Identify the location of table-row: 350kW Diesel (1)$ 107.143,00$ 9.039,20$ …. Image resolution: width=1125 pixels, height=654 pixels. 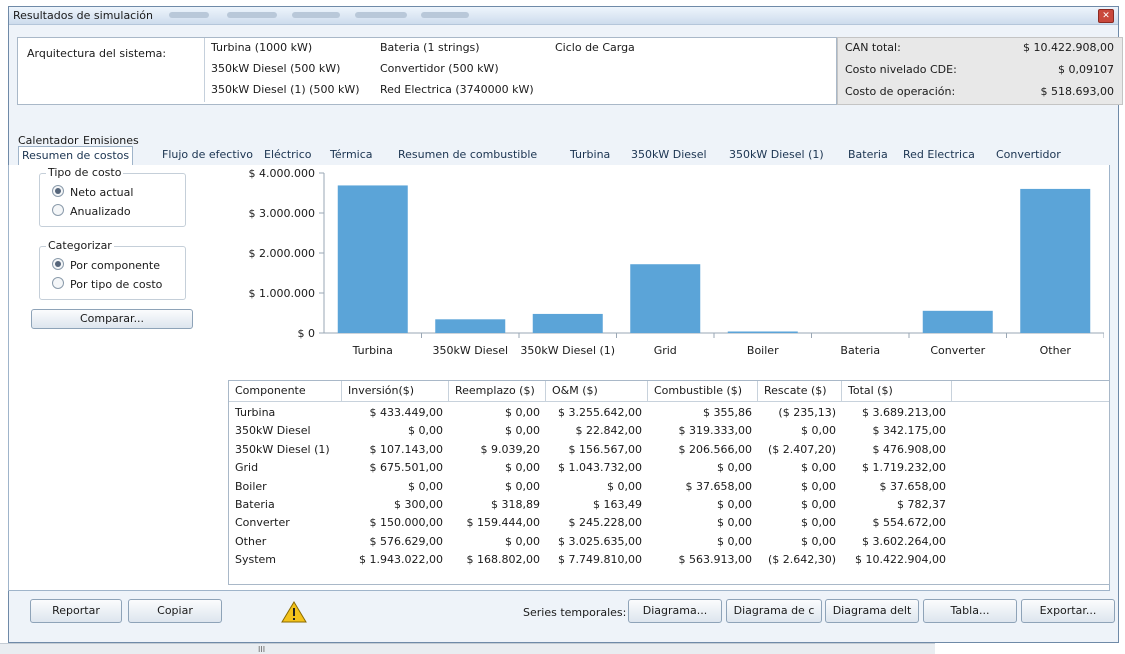
(669, 450).